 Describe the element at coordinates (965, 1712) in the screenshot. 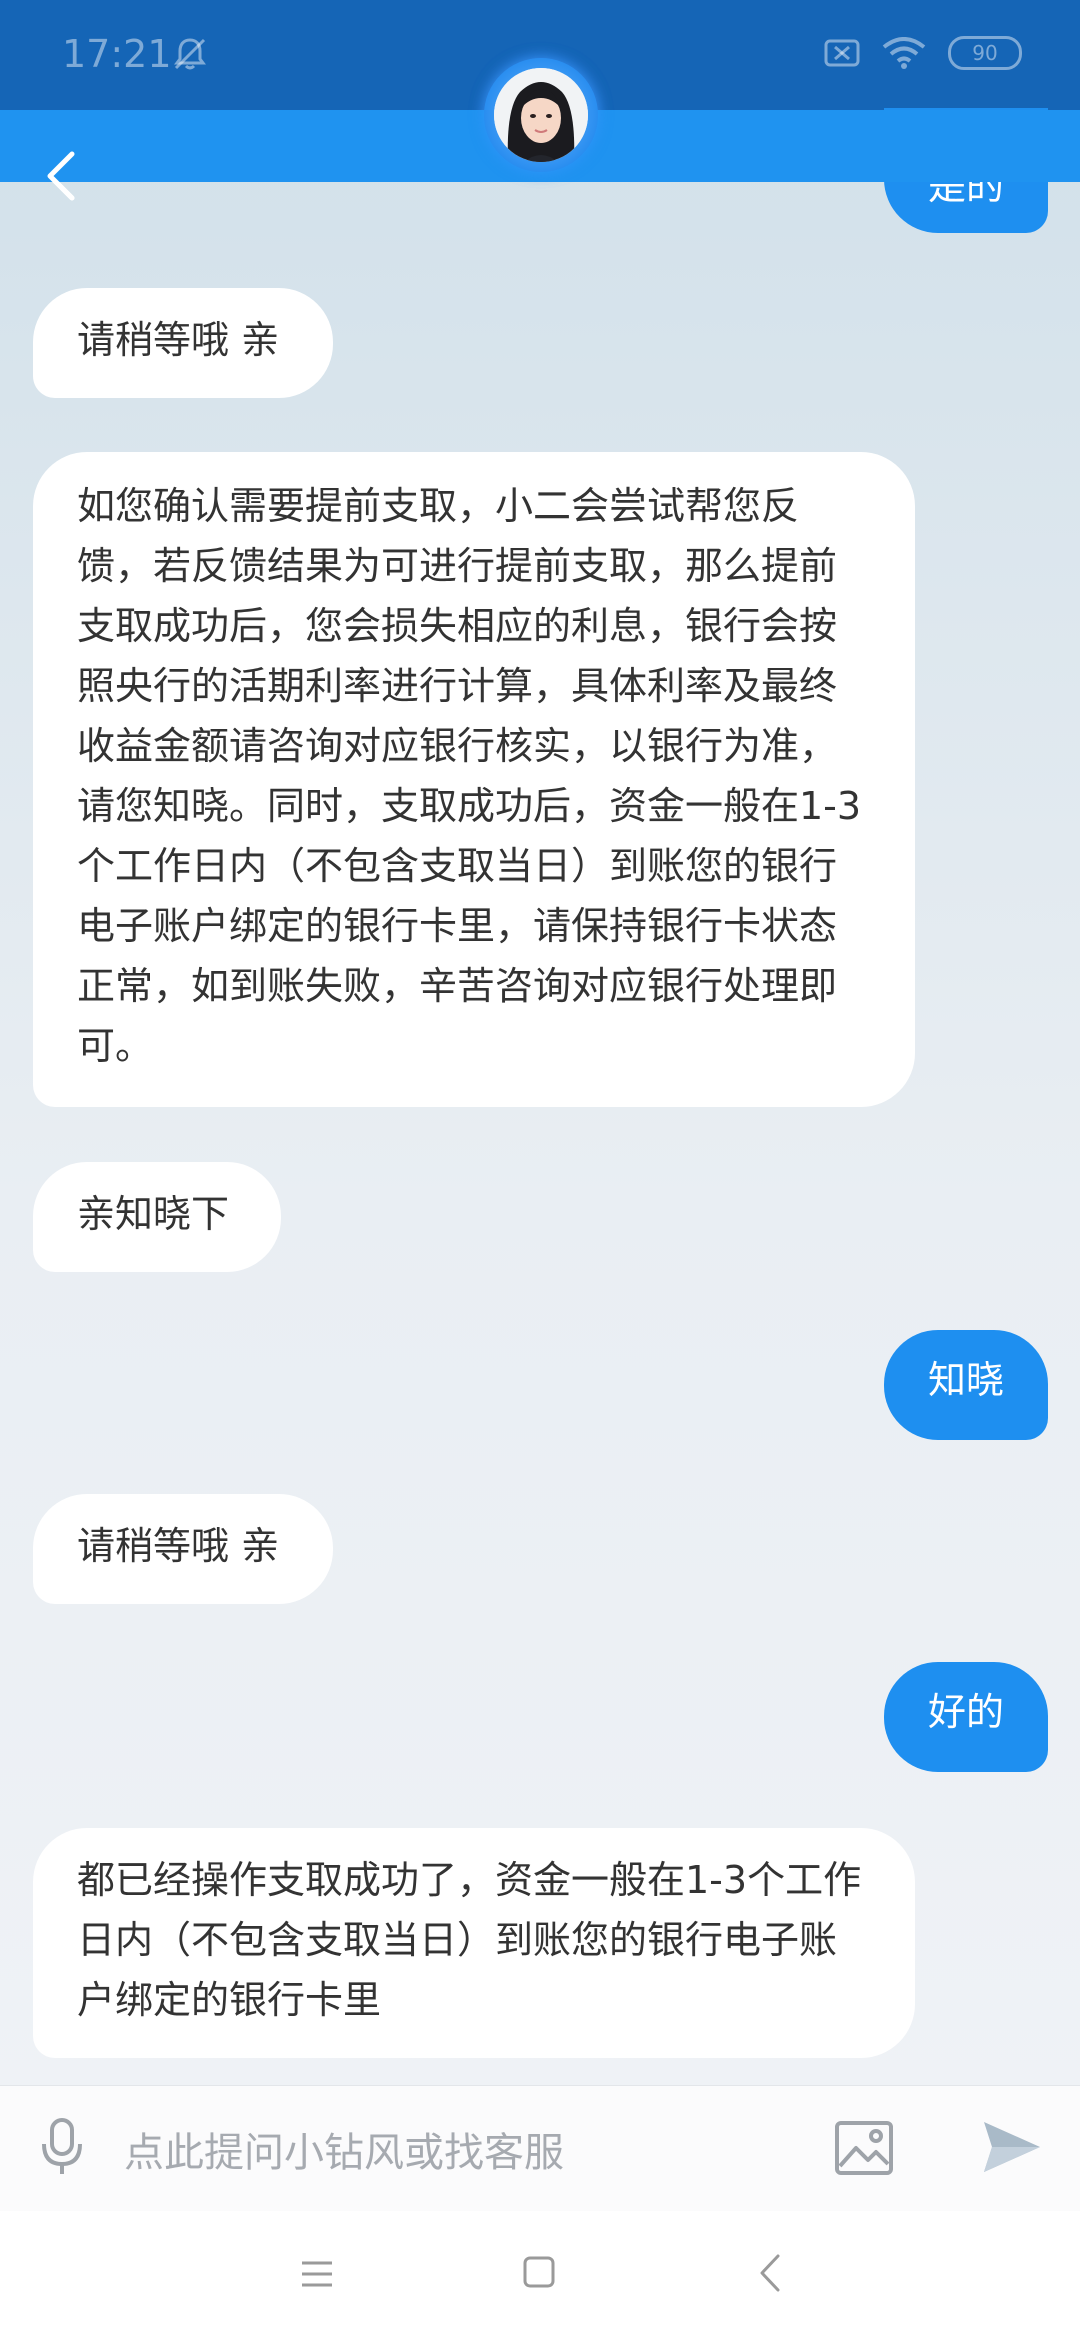

I see `message-text: 好的` at that location.